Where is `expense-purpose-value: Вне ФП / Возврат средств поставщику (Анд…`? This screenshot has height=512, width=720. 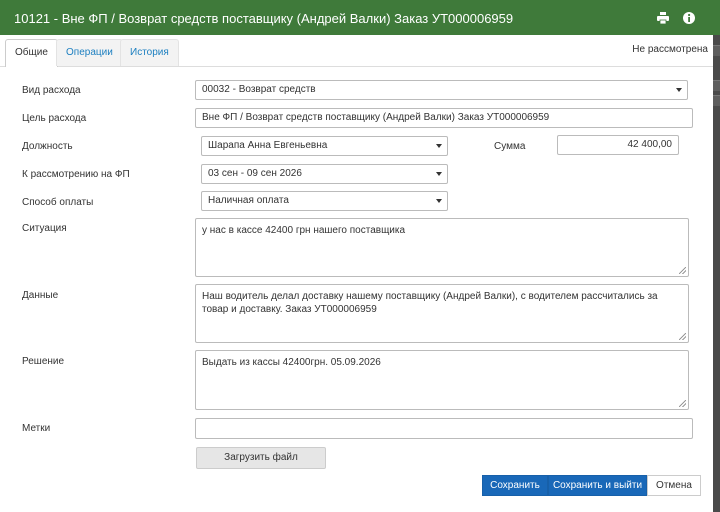
expense-purpose-value: Вне ФП / Возврат средств поставщику (Анд… is located at coordinates (376, 117).